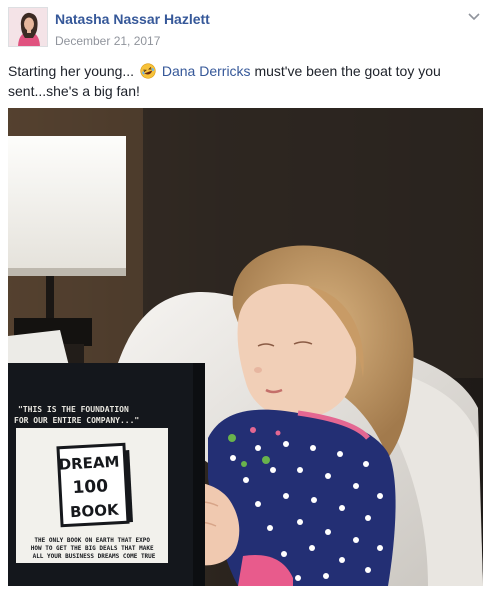 The width and height of the screenshot is (491, 591). What do you see at coordinates (474, 17) in the screenshot?
I see `chevron-down-icon` at bounding box center [474, 17].